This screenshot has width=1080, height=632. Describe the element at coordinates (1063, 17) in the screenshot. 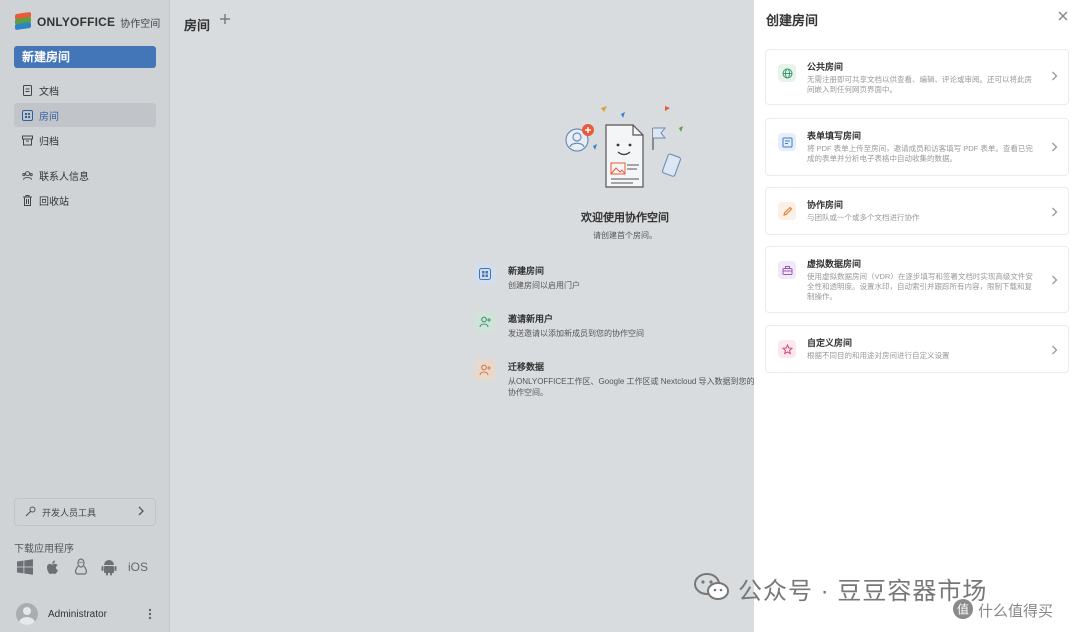

I see `close-icon` at that location.